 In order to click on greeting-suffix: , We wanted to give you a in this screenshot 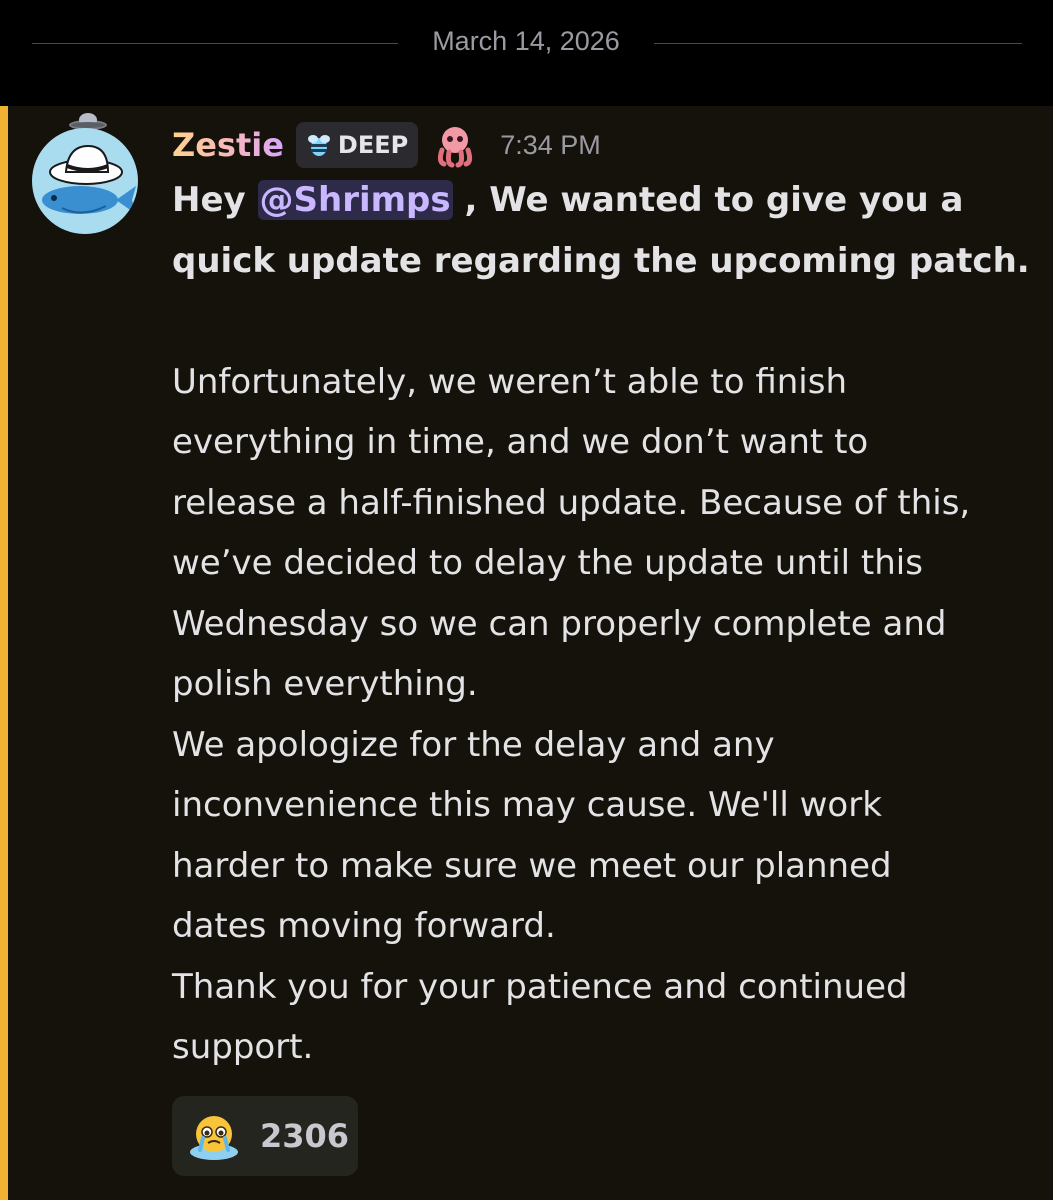, I will do `click(708, 200)`.